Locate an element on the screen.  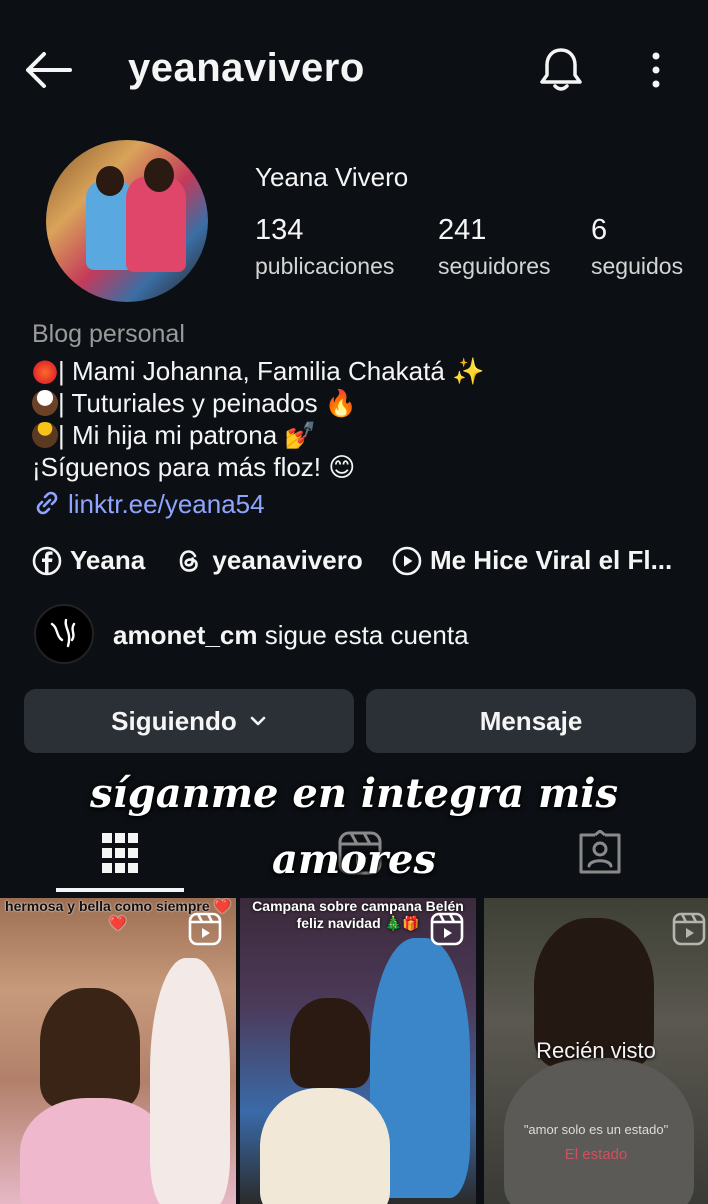
stat-followers-label: seguidores is located at coordinates (494, 266).